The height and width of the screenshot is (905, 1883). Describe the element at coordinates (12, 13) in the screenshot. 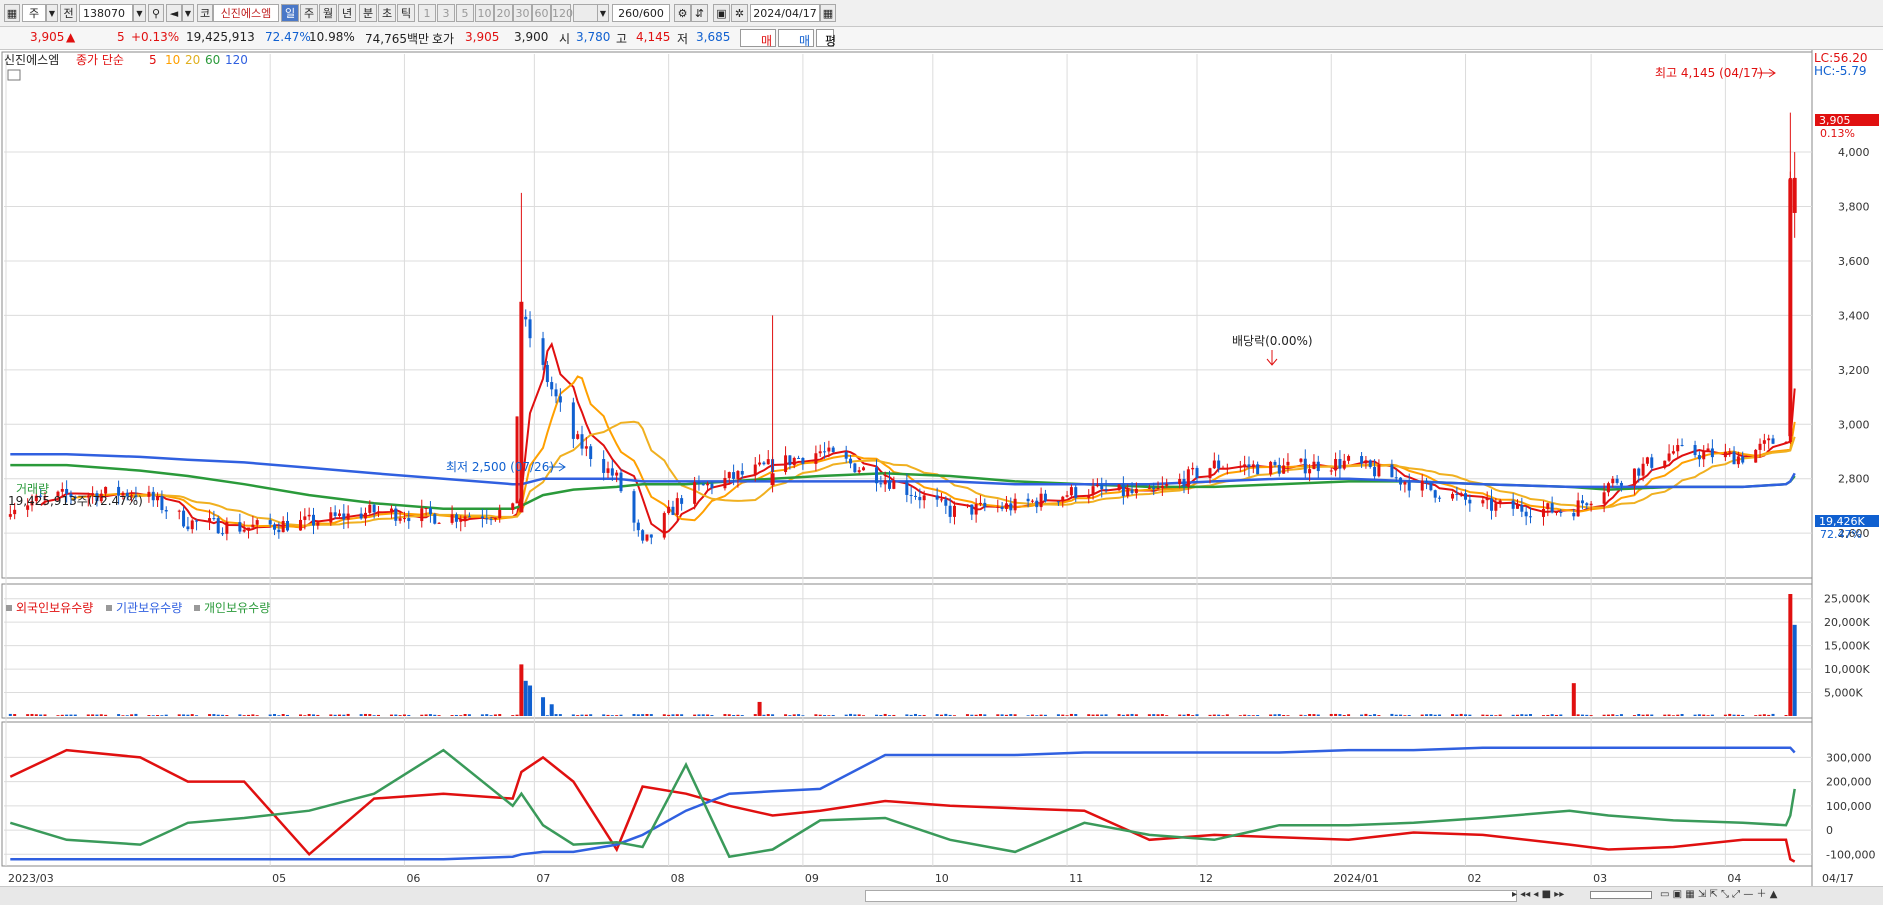

I see `layout-icon: ▦` at that location.